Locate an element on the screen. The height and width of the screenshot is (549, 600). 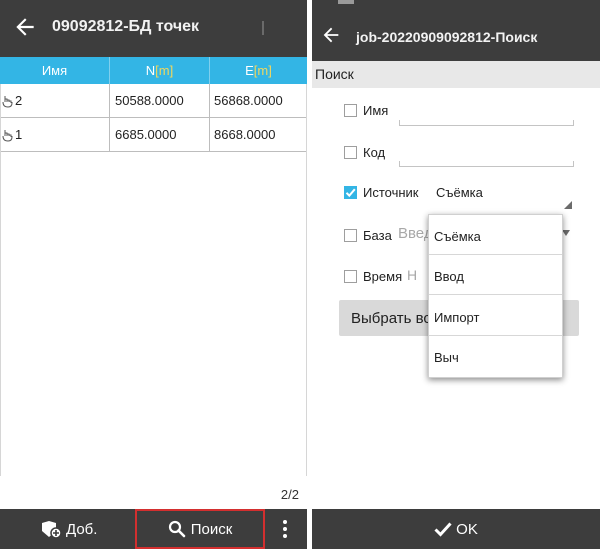
e-cell: 56868.0000 is located at coordinates (248, 100).